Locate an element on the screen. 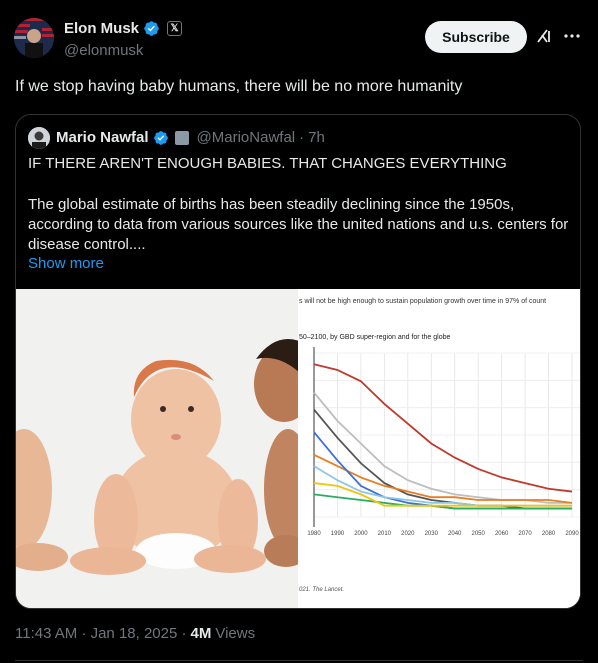  chart-x-tick-label: 2050 is located at coordinates (479, 534).